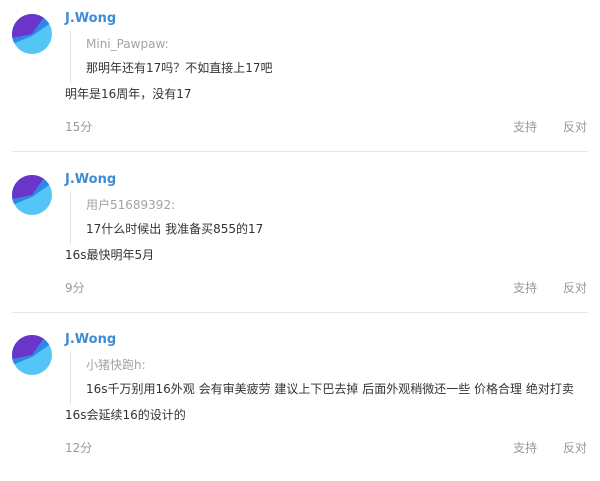  I want to click on comment-time: 12分, so click(79, 448).